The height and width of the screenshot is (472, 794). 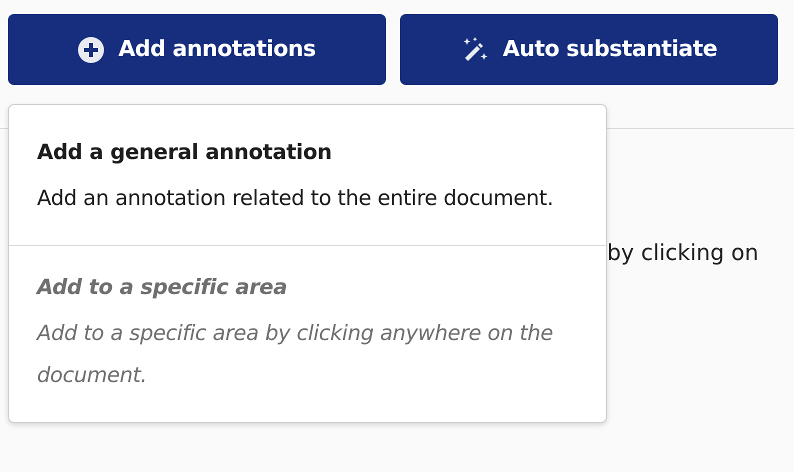 I want to click on add-annotations-button: Add annotations, so click(x=197, y=49).